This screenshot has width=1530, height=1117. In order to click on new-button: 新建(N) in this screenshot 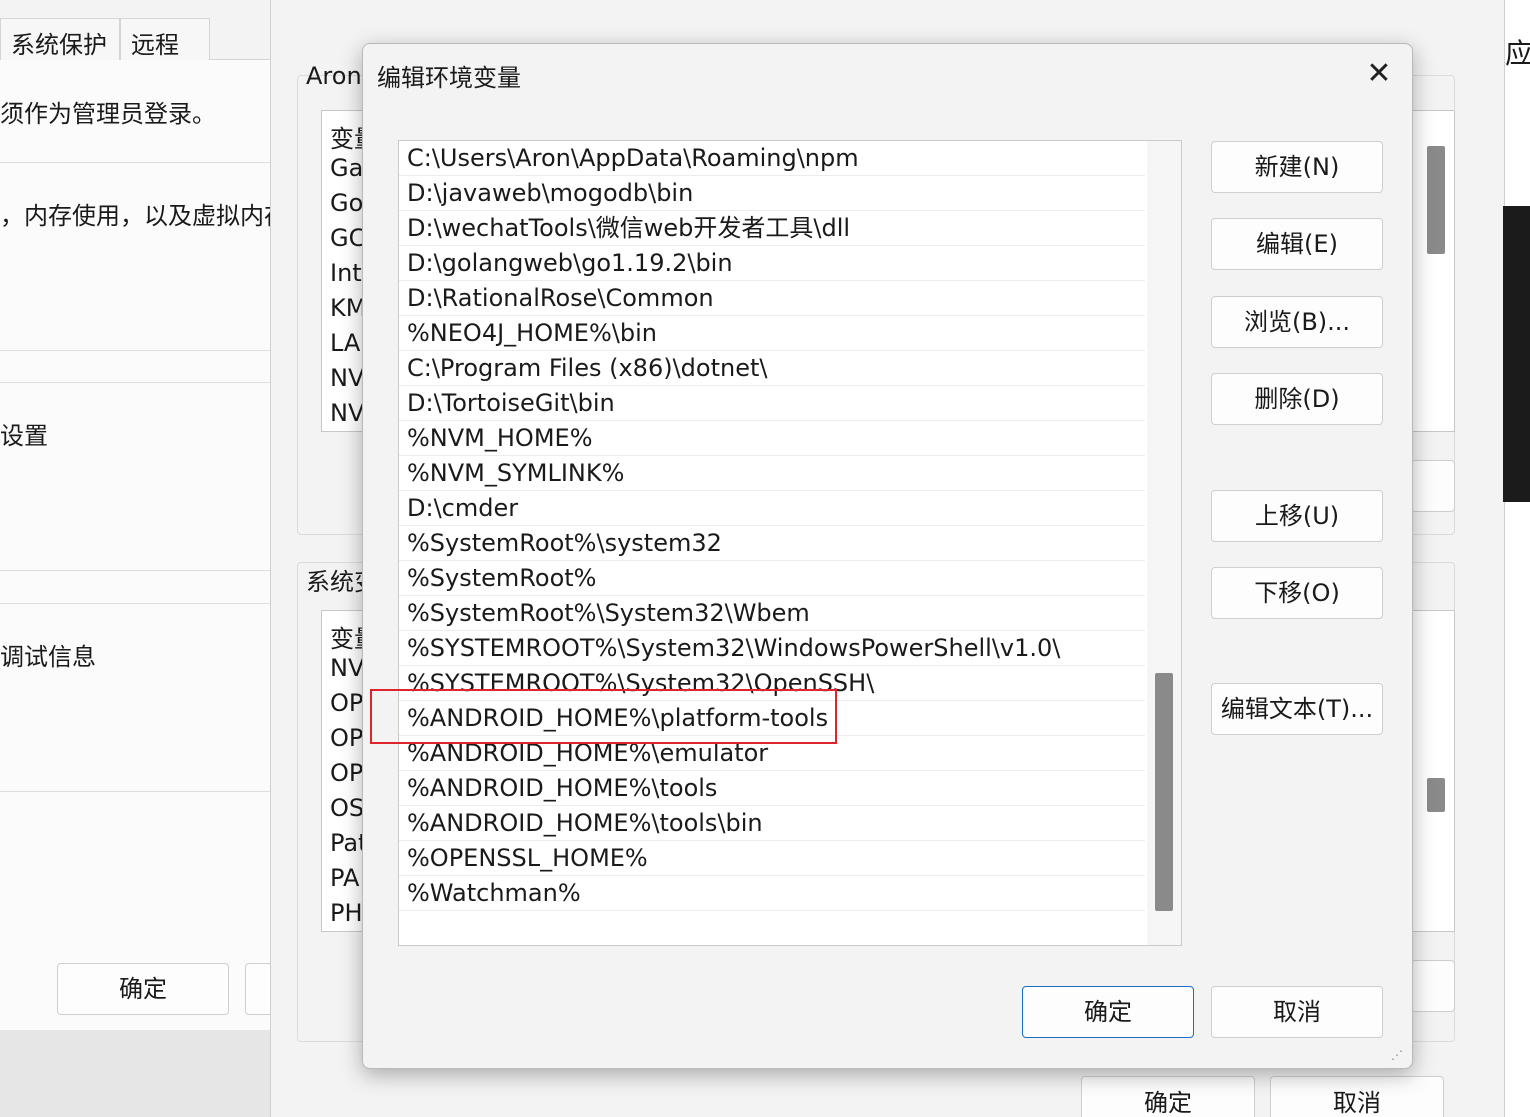, I will do `click(1297, 167)`.